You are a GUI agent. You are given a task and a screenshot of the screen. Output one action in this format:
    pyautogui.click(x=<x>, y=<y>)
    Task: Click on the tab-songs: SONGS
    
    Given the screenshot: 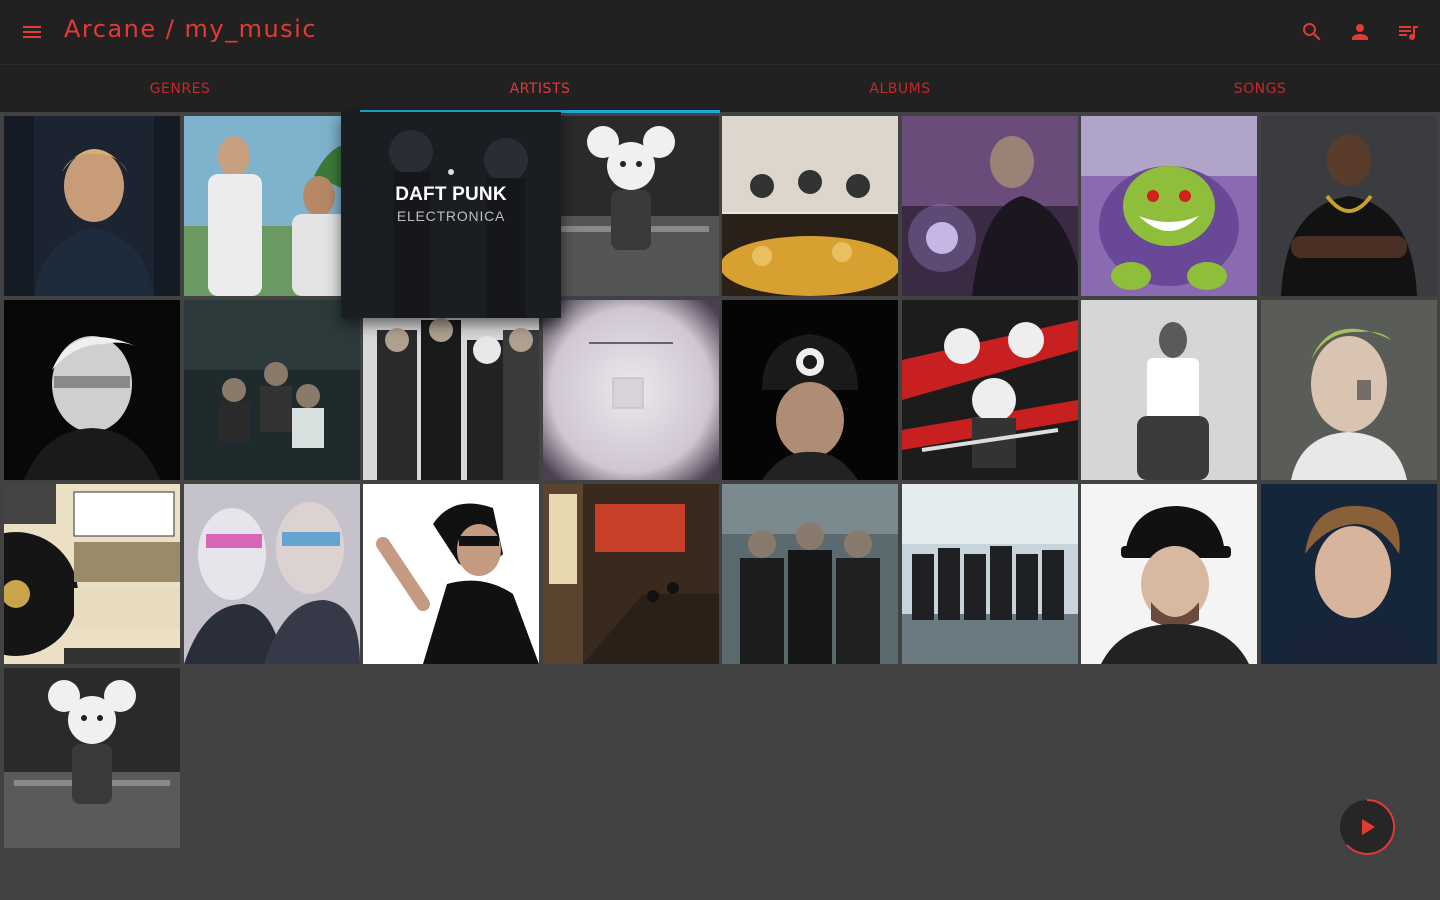 What is the action you would take?
    pyautogui.click(x=1260, y=89)
    